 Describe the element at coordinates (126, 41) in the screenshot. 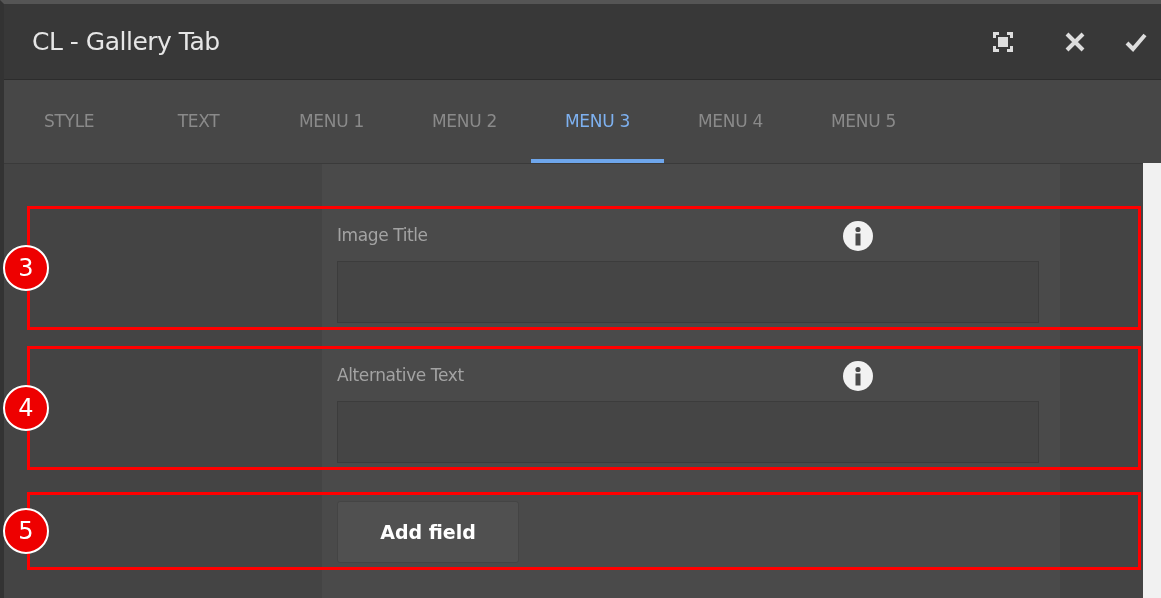

I see `window-title: CL - Gallery Tab` at that location.